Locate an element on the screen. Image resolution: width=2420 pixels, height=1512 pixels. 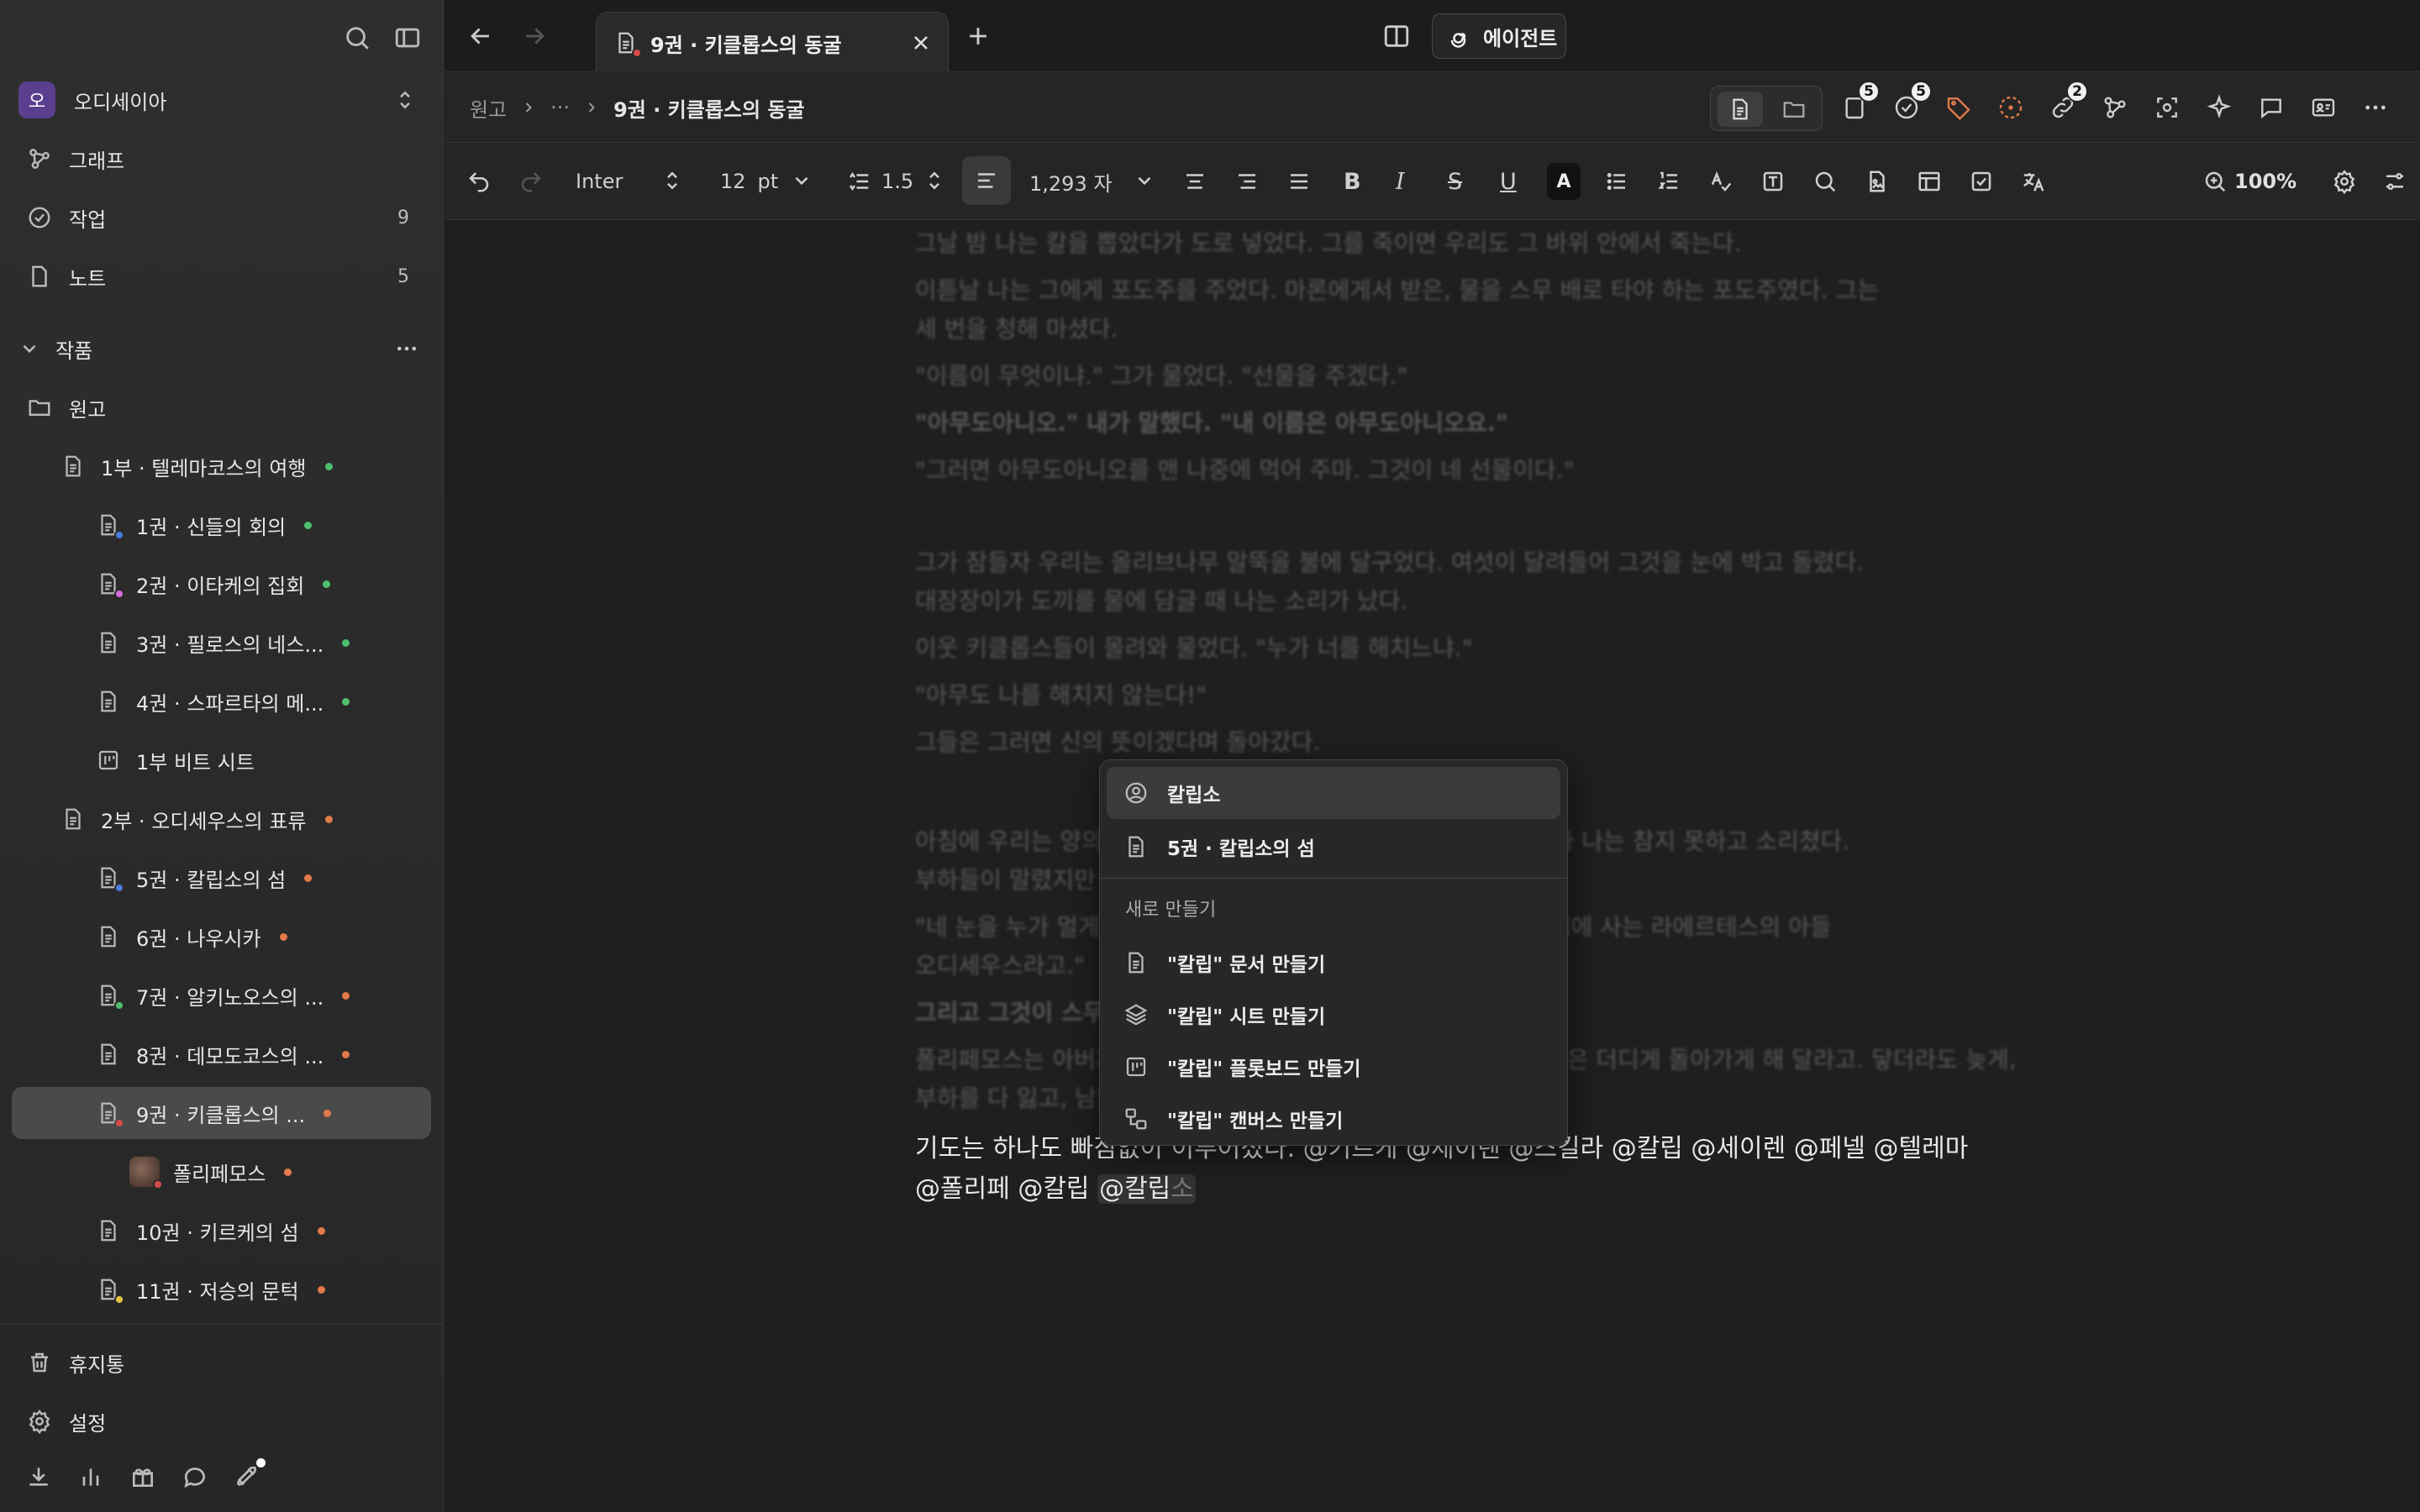
undo-icon is located at coordinates (479, 181).